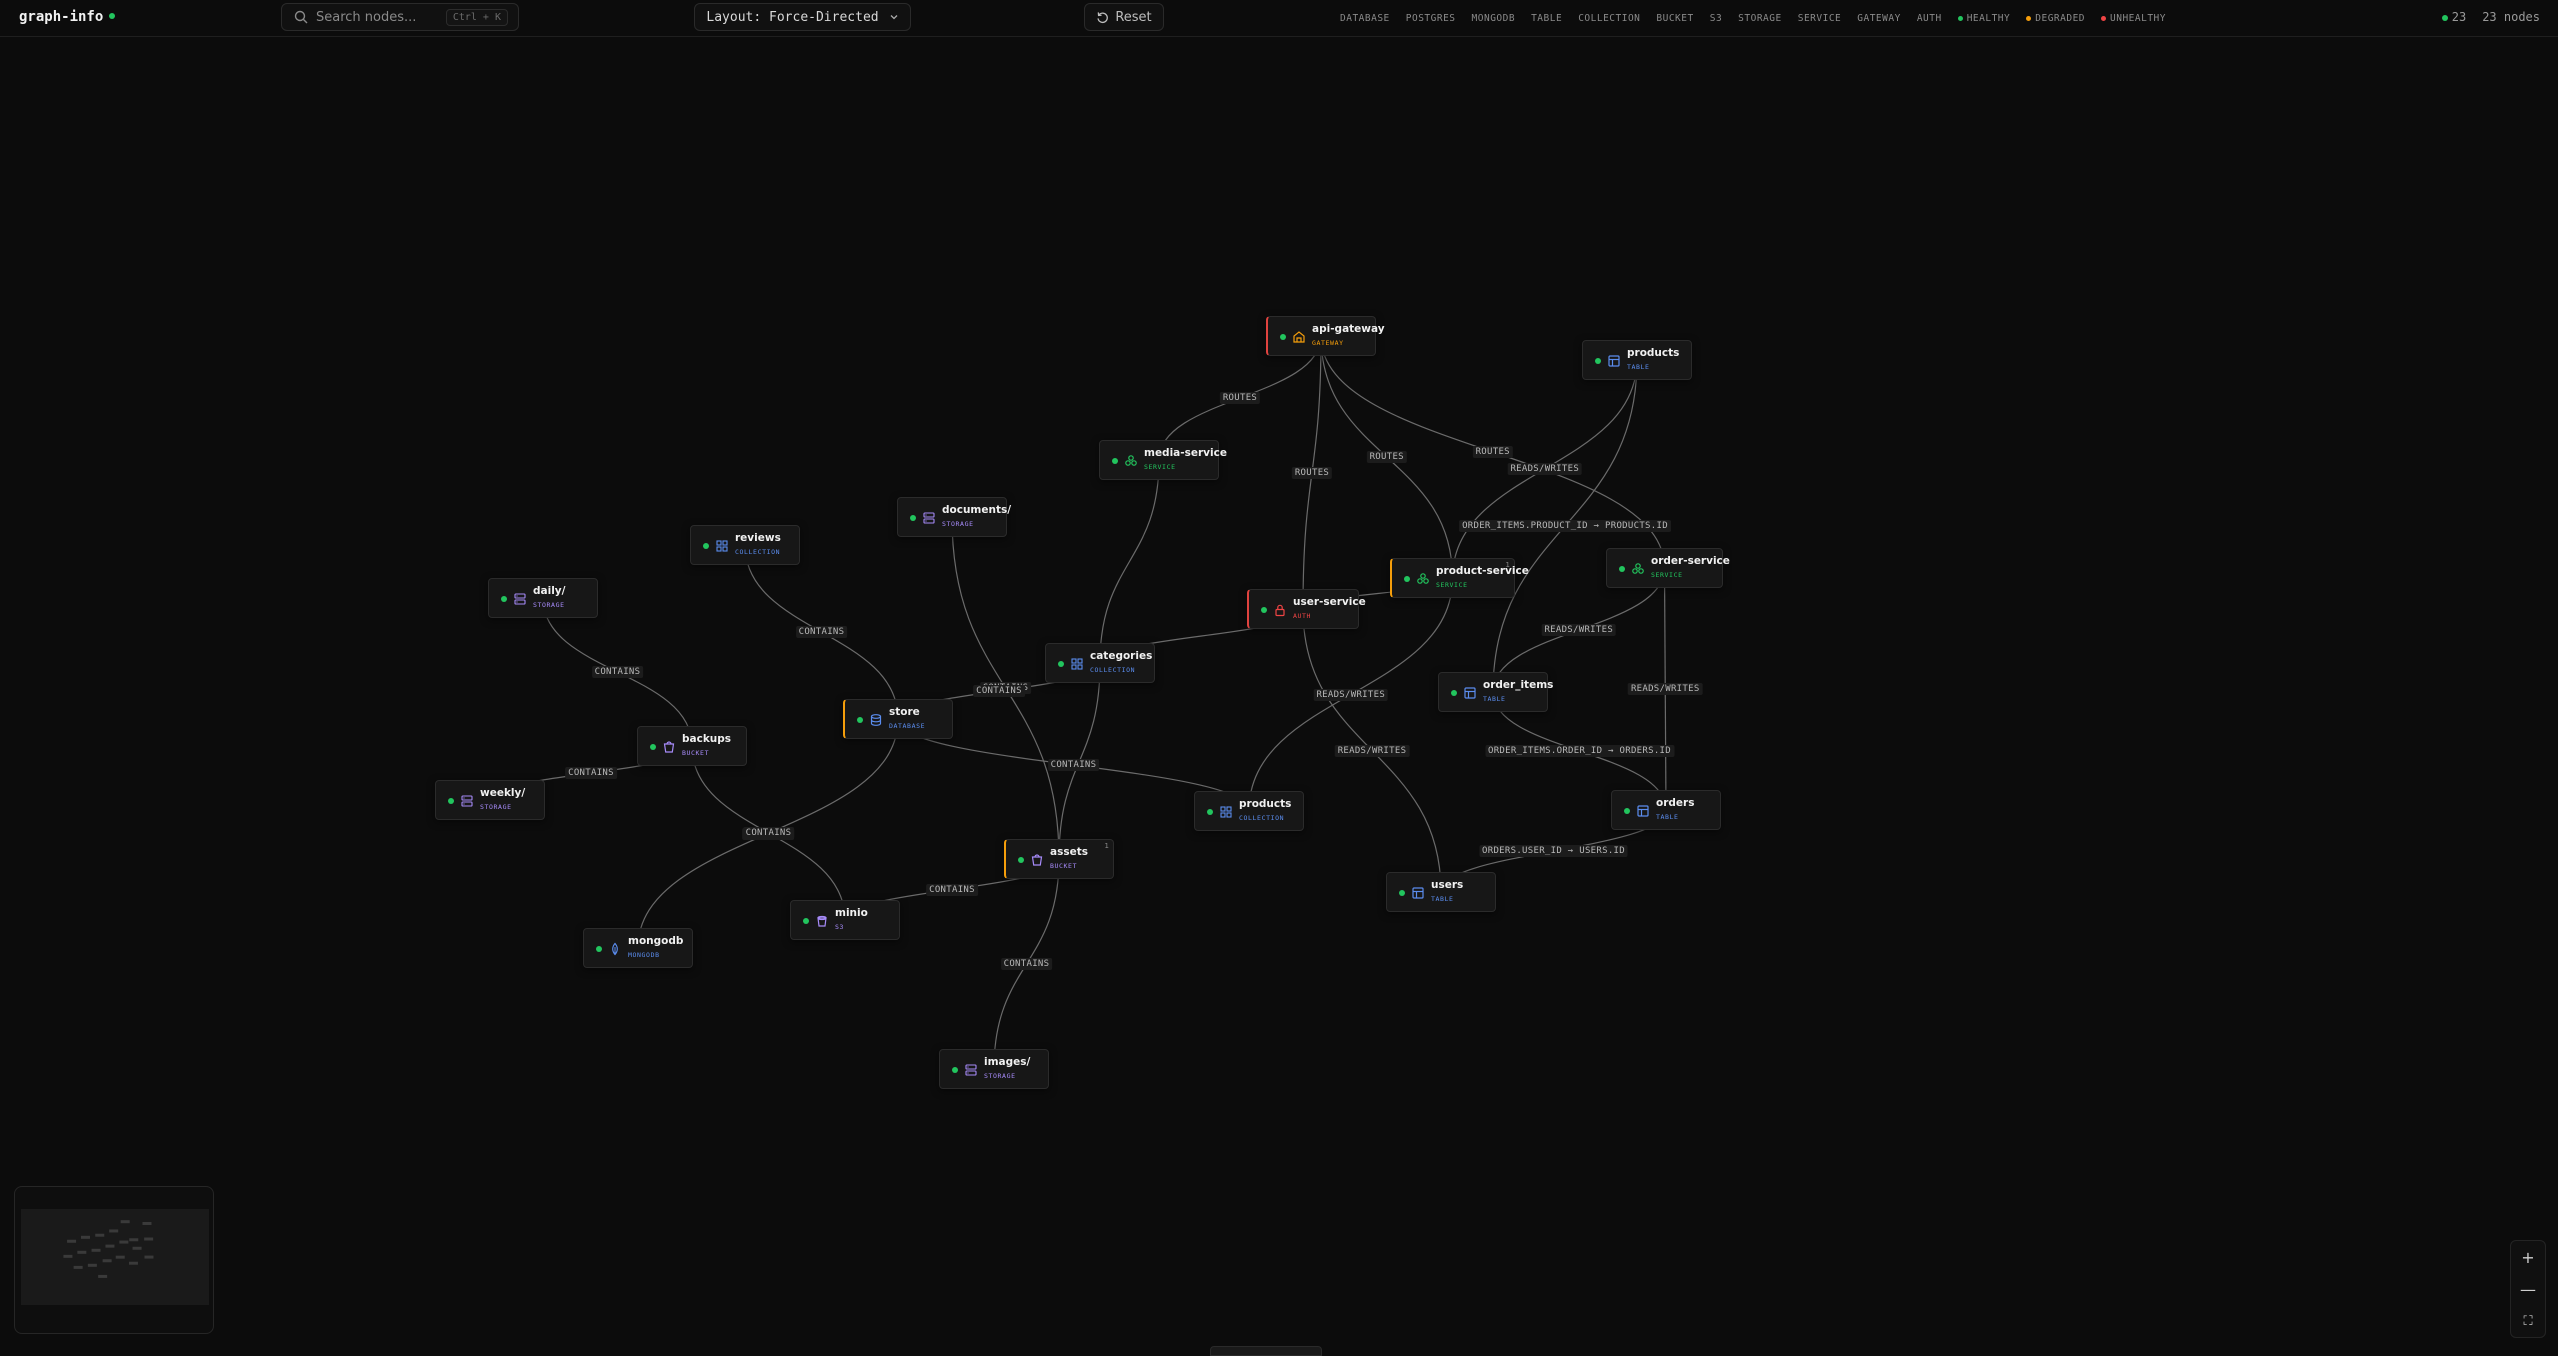 The width and height of the screenshot is (2558, 1356). I want to click on filter-storage: STORAGE, so click(1760, 18).